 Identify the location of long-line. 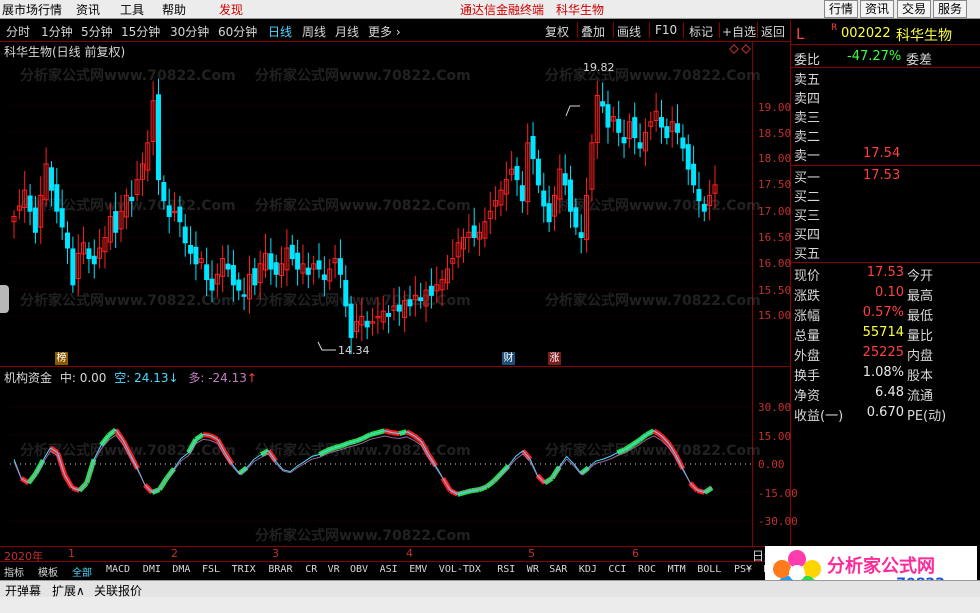
(363, 464).